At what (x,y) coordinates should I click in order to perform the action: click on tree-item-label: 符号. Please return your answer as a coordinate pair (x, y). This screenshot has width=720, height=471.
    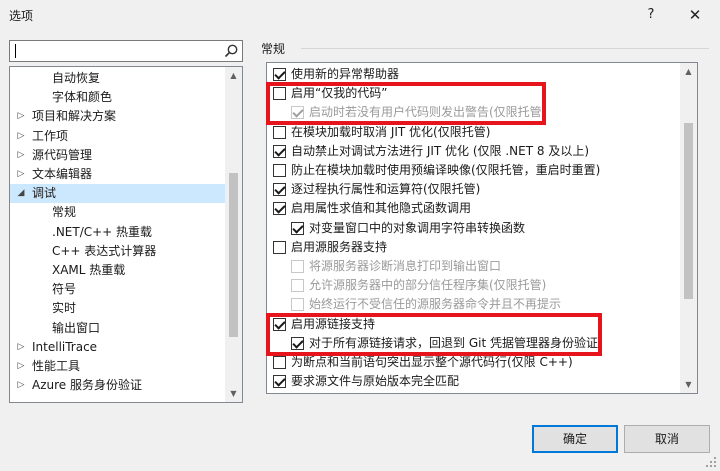
    Looking at the image, I should click on (64, 289).